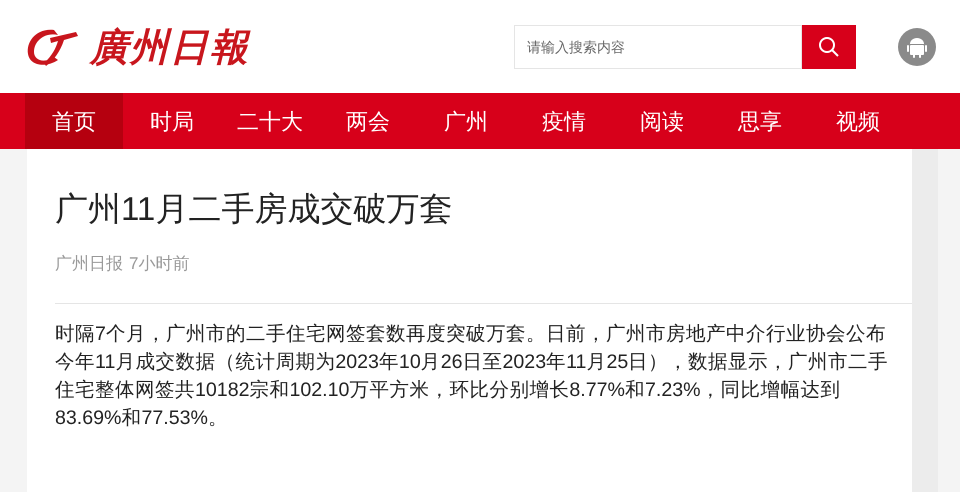 This screenshot has height=492, width=960. What do you see at coordinates (74, 121) in the screenshot?
I see `nav-tab: 首页` at bounding box center [74, 121].